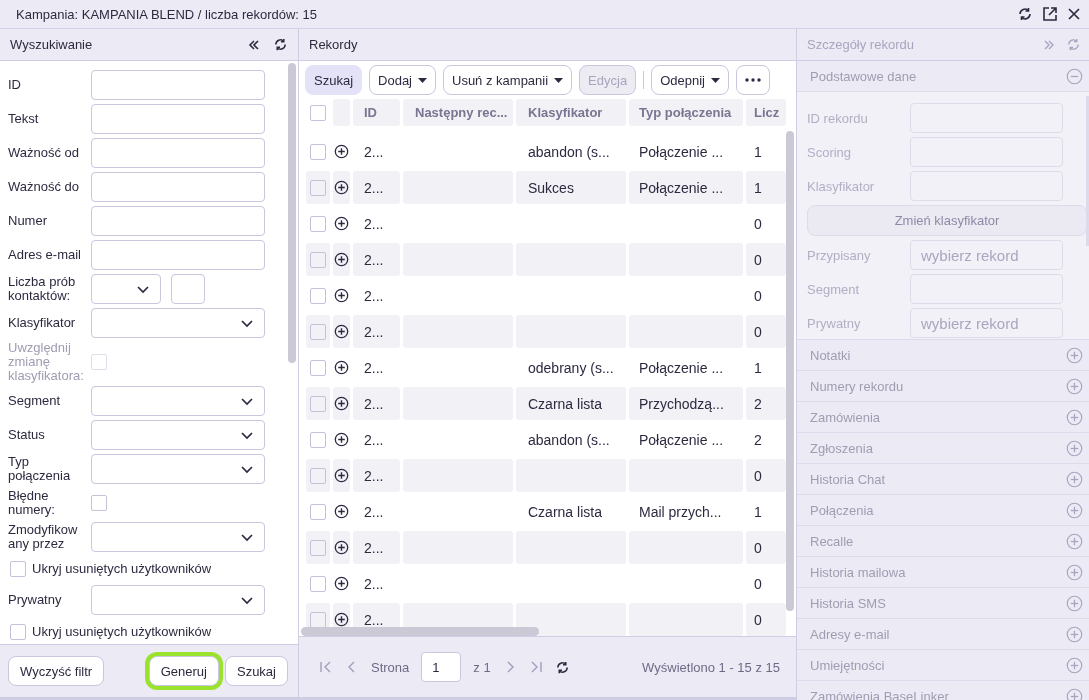  I want to click on table-cell: 1, so click(766, 187).